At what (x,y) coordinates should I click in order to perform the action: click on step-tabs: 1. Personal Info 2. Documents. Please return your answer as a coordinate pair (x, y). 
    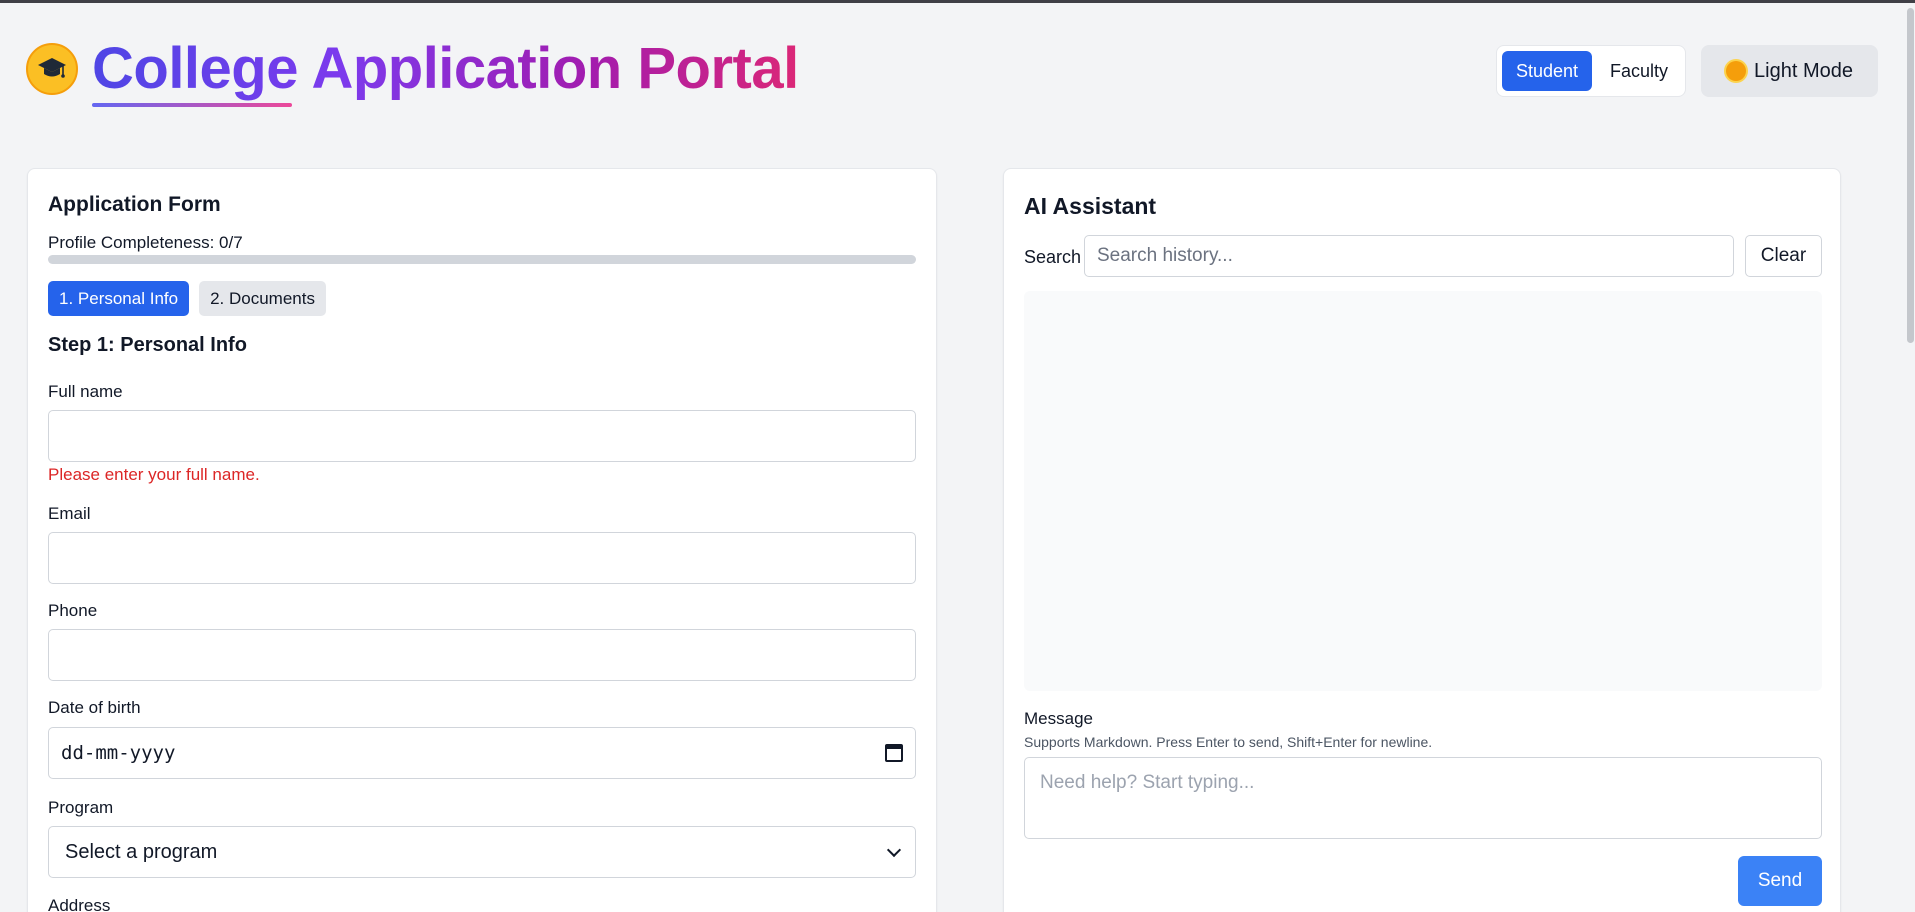
    Looking at the image, I should click on (187, 298).